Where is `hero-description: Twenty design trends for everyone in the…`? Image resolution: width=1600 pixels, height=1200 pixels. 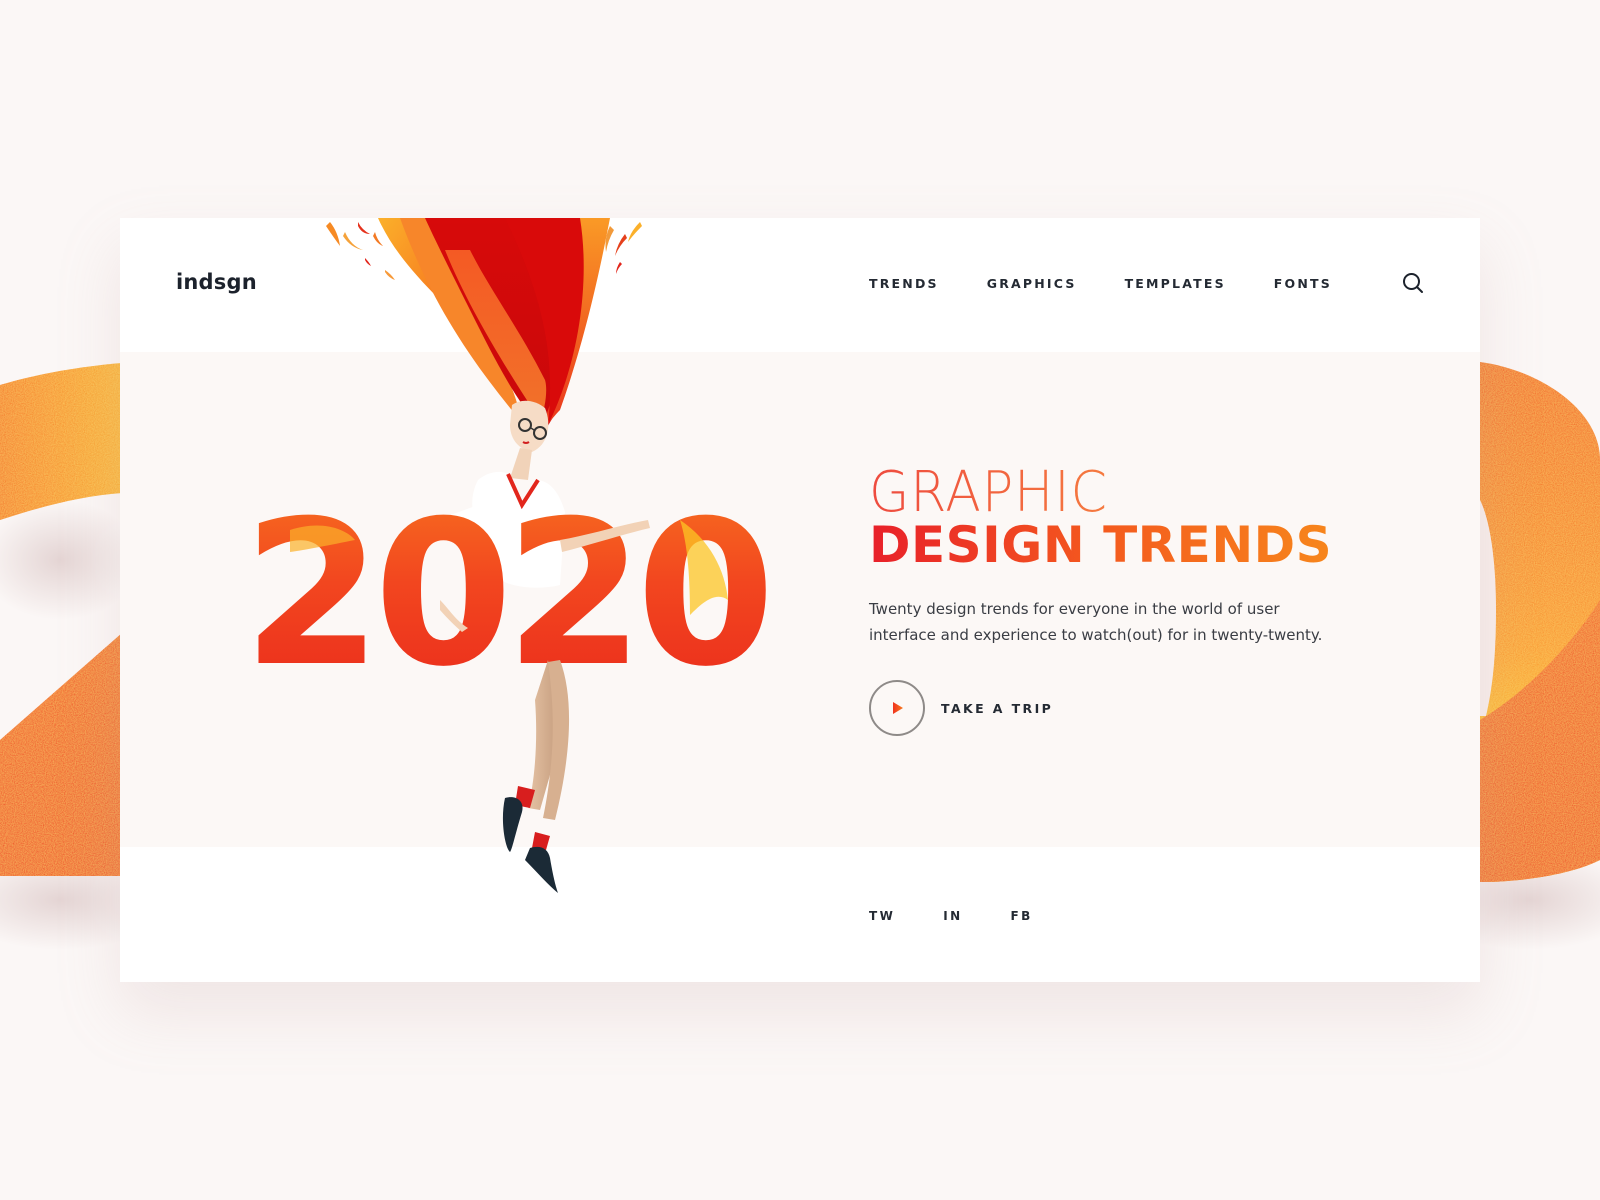 hero-description: Twenty design trends for everyone in the… is located at coordinates (1099, 622).